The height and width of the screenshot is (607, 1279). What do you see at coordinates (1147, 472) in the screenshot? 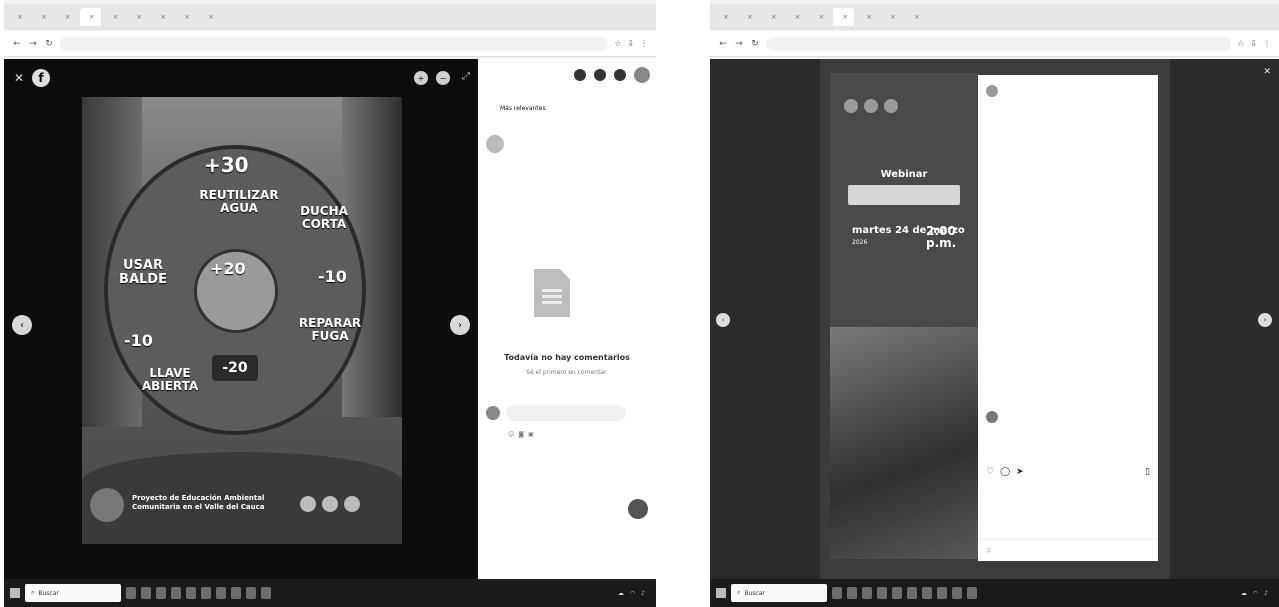
I see `bookmark-icon: ▯` at bounding box center [1147, 472].